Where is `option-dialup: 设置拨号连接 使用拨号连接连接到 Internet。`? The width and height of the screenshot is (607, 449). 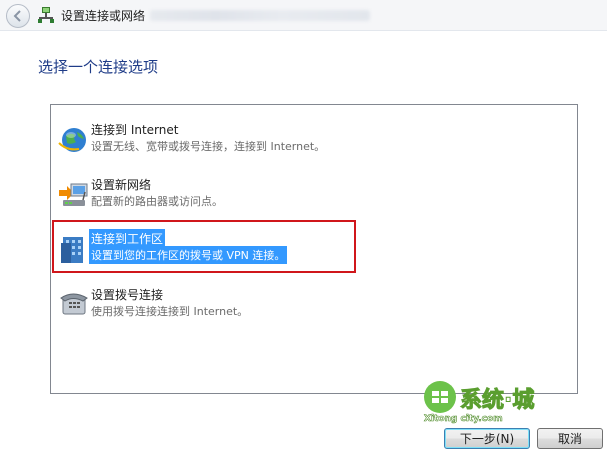 option-dialup: 设置拨号连接 使用拨号连接连接到 Internet。 is located at coordinates (314, 304).